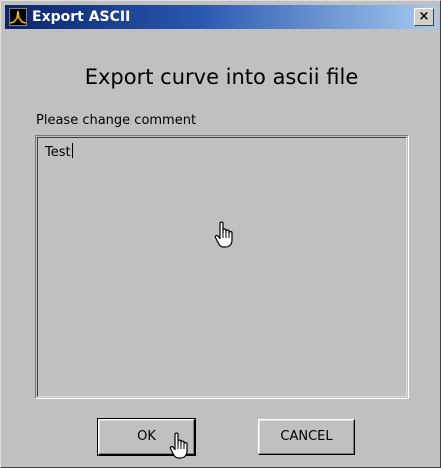 The width and height of the screenshot is (441, 468). What do you see at coordinates (81, 17) in the screenshot?
I see `window-title: Export ASCII` at bounding box center [81, 17].